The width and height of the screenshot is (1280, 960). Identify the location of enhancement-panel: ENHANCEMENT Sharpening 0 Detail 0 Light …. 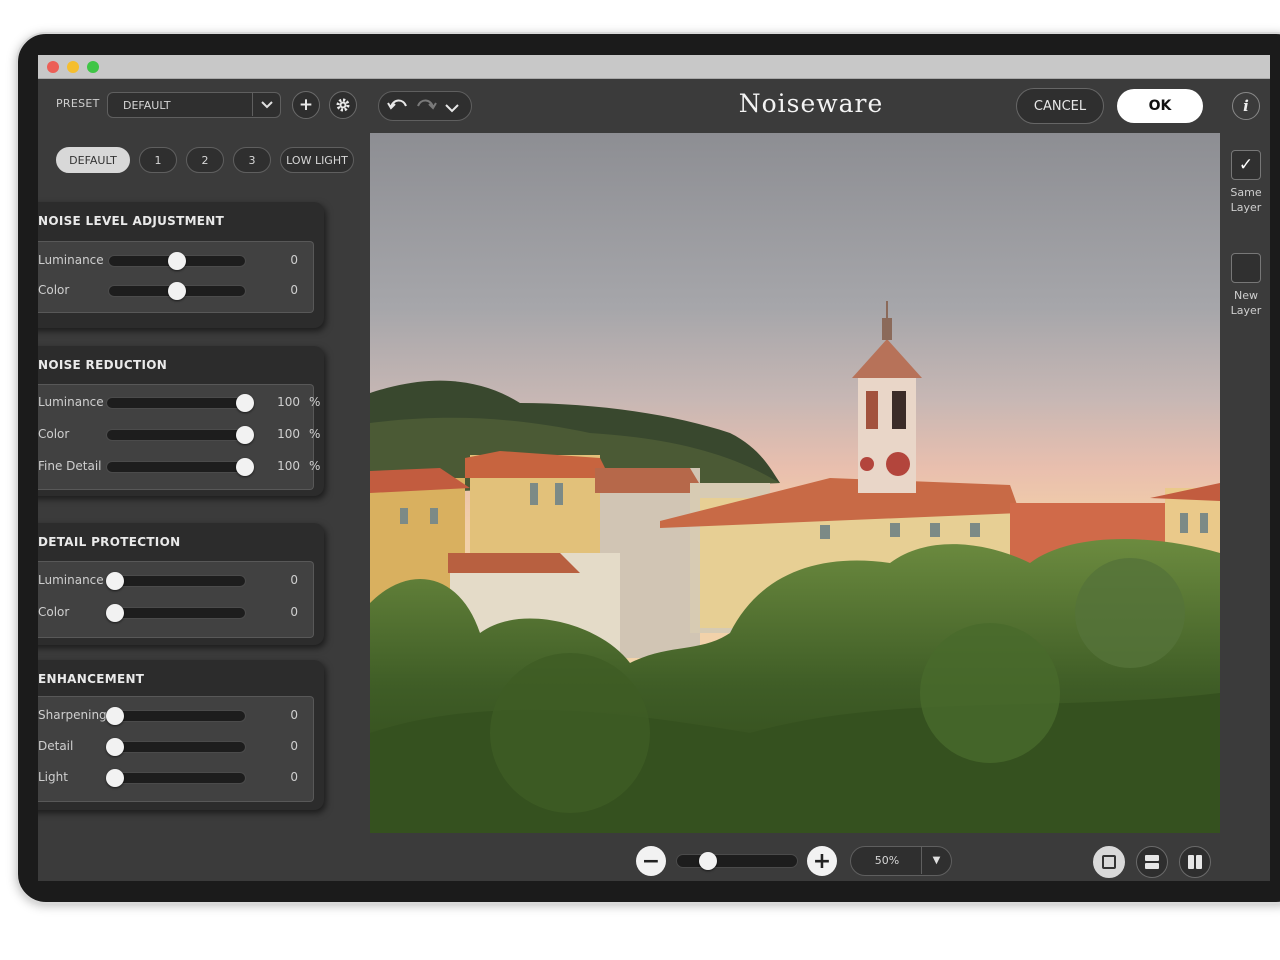
(181, 735).